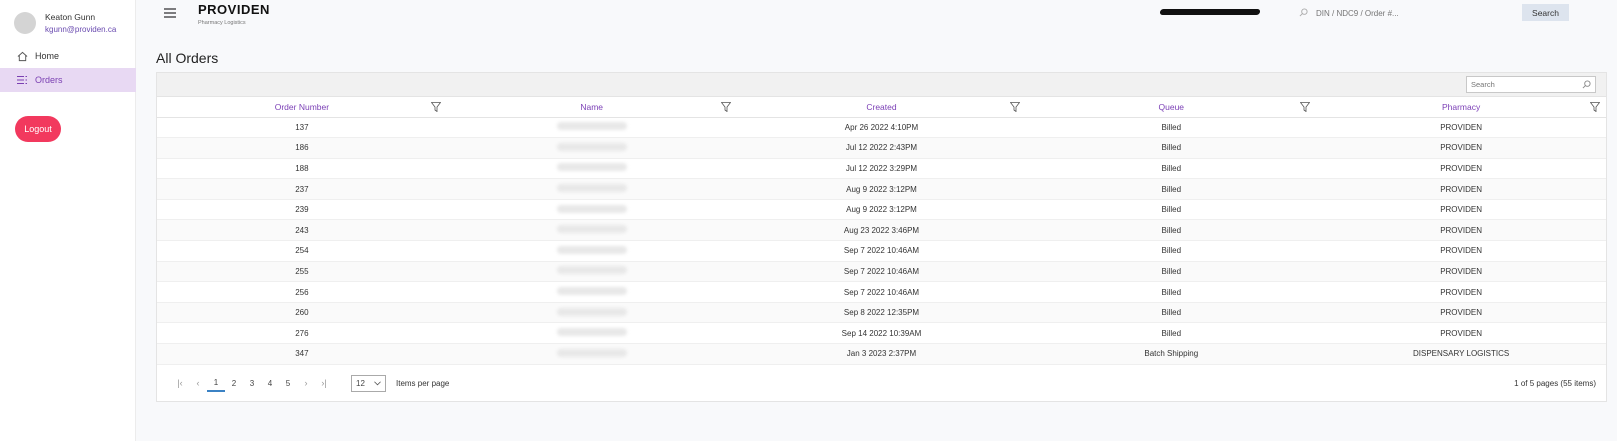  Describe the element at coordinates (881, 169) in the screenshot. I see `table-row: 188 Jul 12 2022 3:29PM Billed PROVIDEN` at that location.